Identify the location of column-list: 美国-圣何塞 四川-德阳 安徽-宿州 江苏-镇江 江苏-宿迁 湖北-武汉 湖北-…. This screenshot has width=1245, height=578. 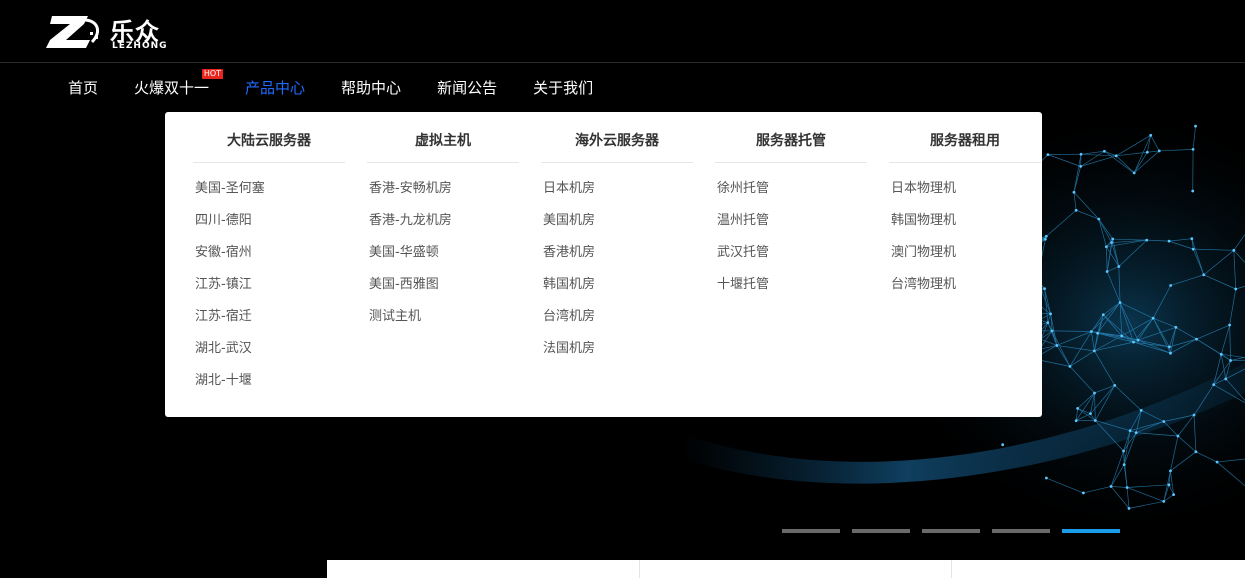
(269, 282).